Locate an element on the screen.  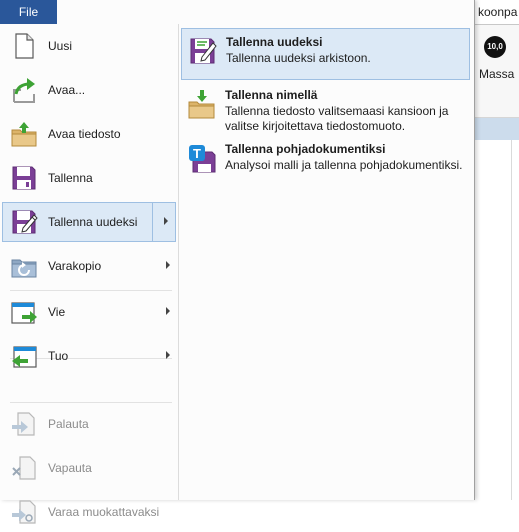
reserve-edit-icon is located at coordinates (24, 512).